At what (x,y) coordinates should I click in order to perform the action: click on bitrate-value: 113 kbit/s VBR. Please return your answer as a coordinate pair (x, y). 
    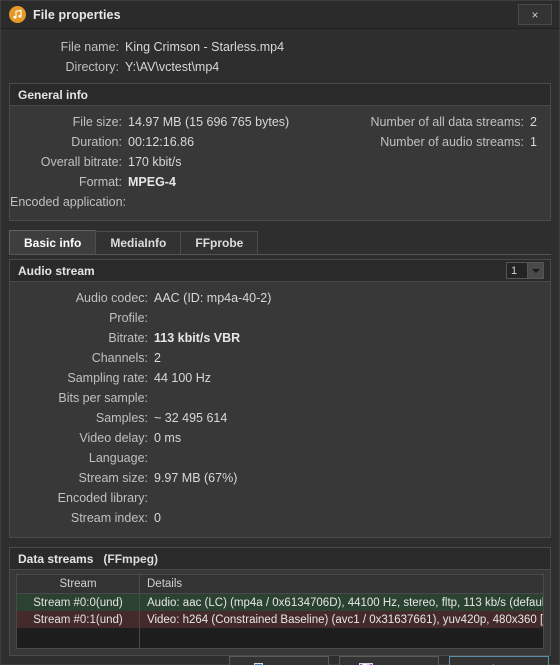
    Looking at the image, I should click on (197, 338).